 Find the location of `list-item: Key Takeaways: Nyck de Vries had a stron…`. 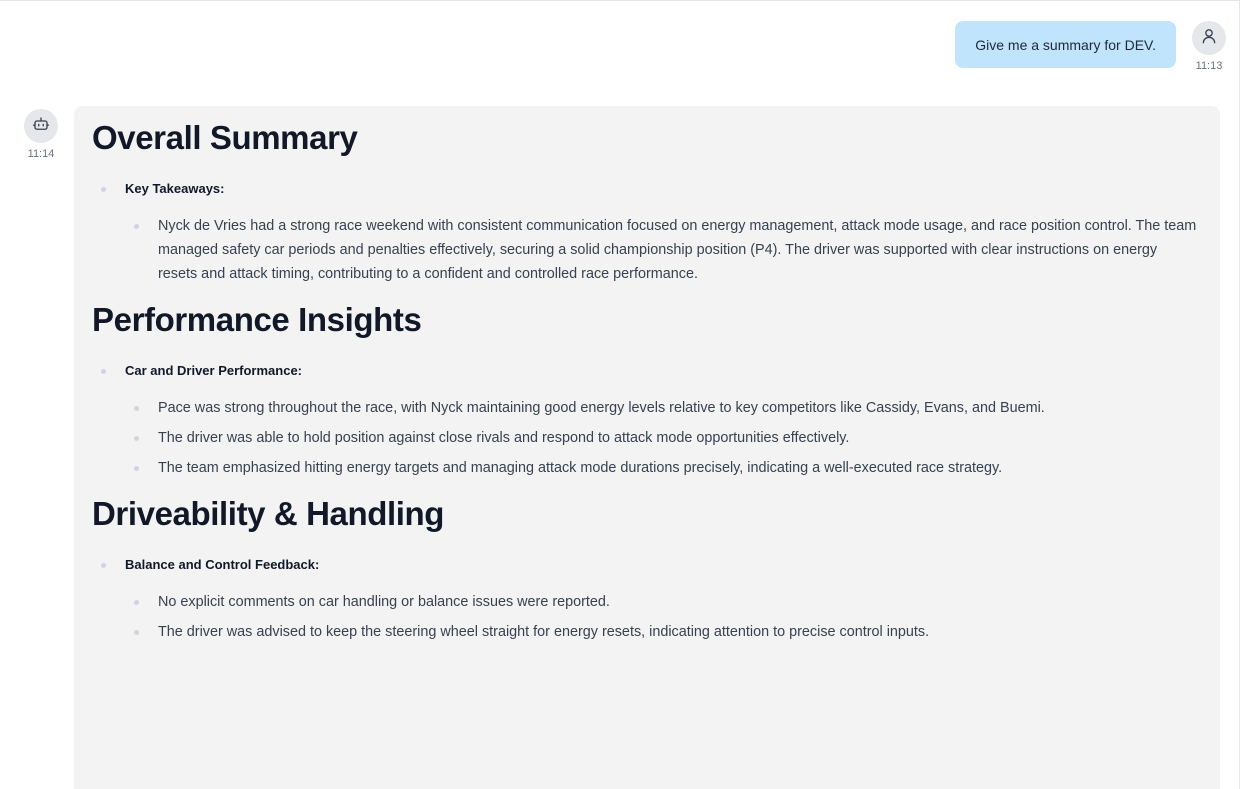

list-item: Key Takeaways: Nyck de Vries had a stron… is located at coordinates (646, 233).